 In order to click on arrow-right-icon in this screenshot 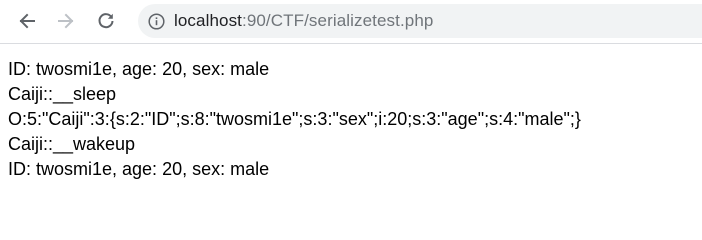, I will do `click(66, 21)`.